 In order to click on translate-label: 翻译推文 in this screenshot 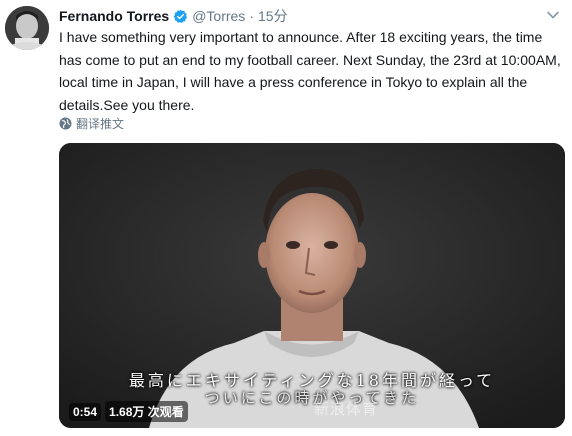, I will do `click(100, 124)`.